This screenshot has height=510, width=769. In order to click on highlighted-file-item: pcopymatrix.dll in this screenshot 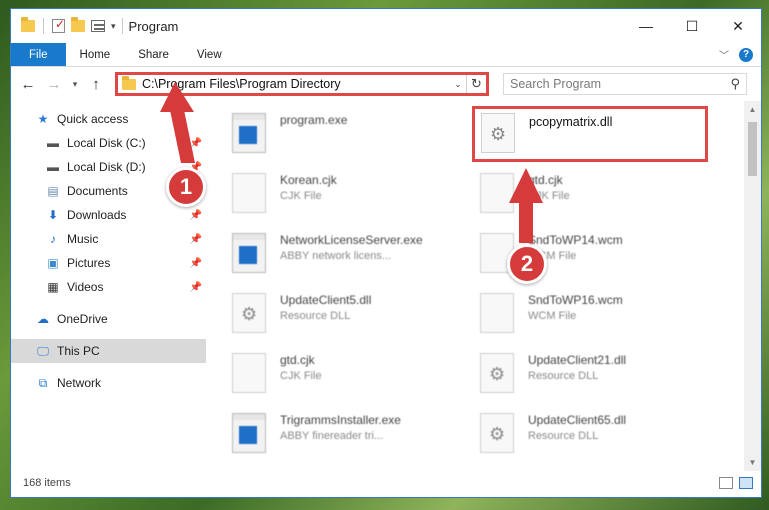, I will do `click(590, 134)`.